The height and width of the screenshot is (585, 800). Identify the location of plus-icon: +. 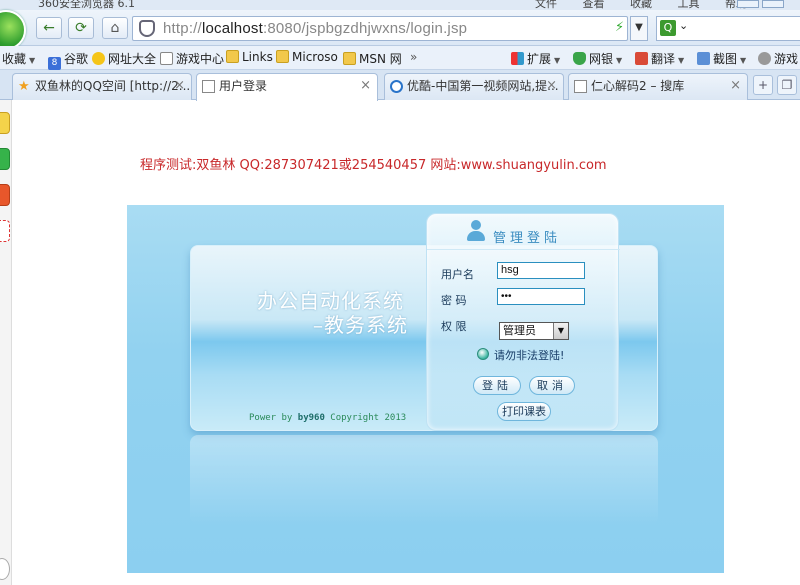
(763, 85).